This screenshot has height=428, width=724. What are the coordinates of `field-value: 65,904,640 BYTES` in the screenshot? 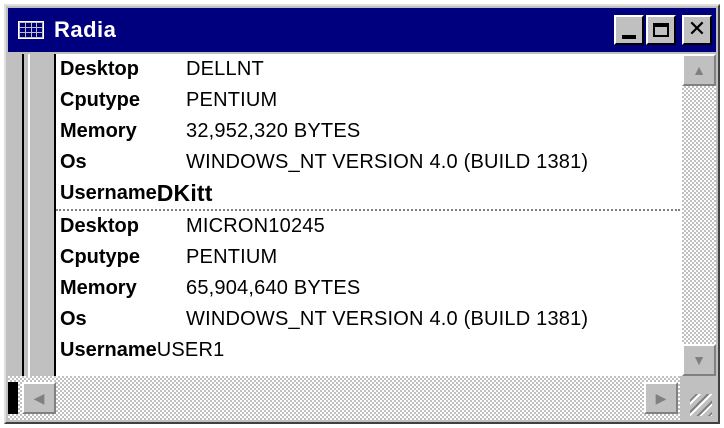 It's located at (273, 288).